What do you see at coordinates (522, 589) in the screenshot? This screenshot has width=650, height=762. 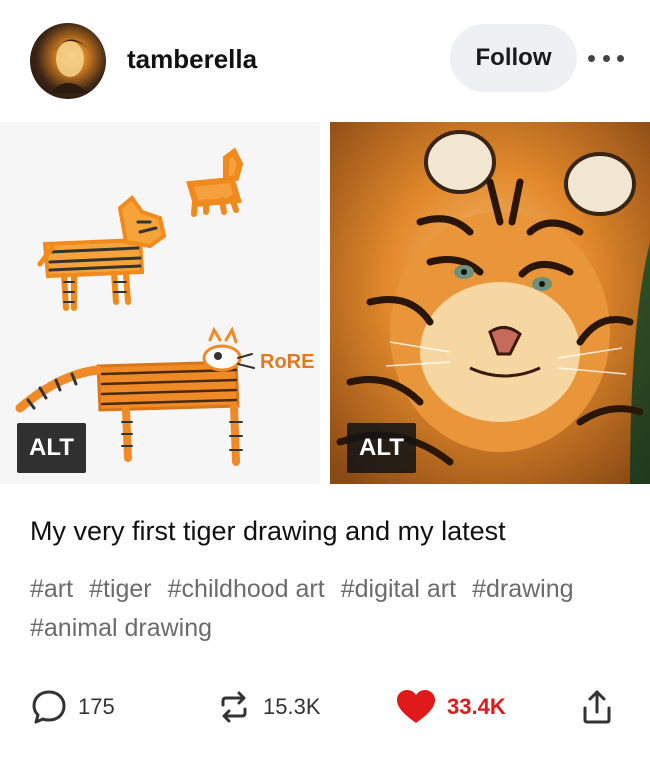 I see `tag: #drawing` at bounding box center [522, 589].